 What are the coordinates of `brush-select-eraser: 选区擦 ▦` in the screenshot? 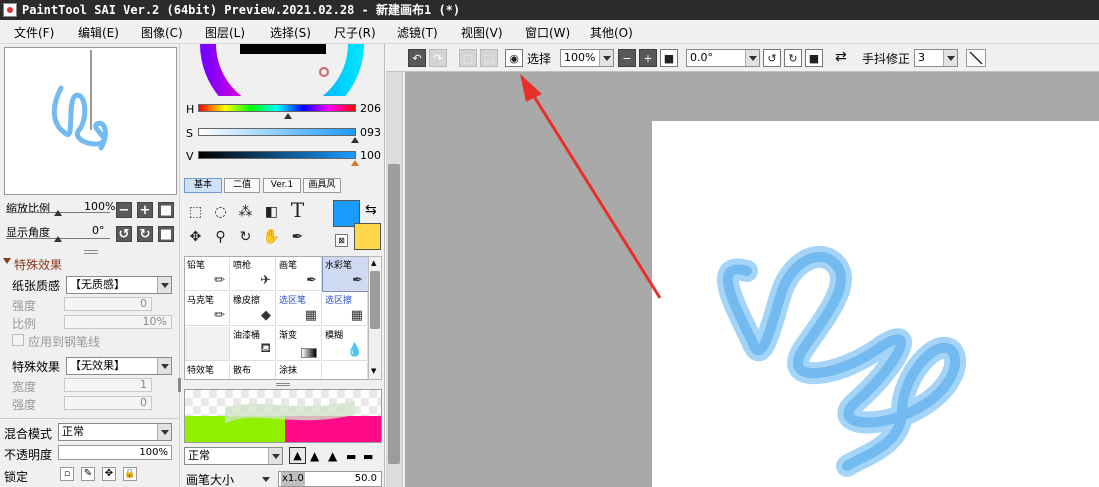 It's located at (345, 309).